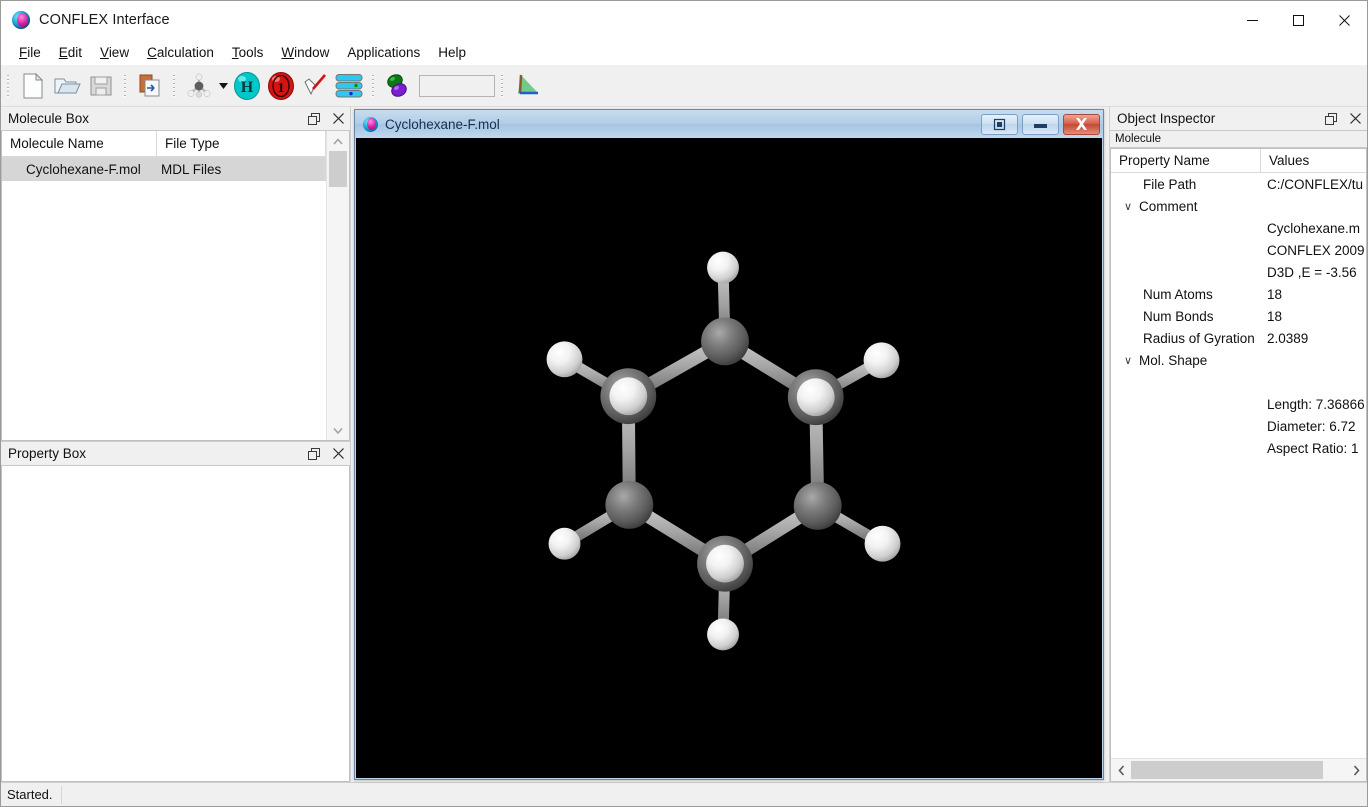 Image resolution: width=1368 pixels, height=807 pixels. I want to click on object-inspector-row: Diameter: 6.72, so click(1238, 426).